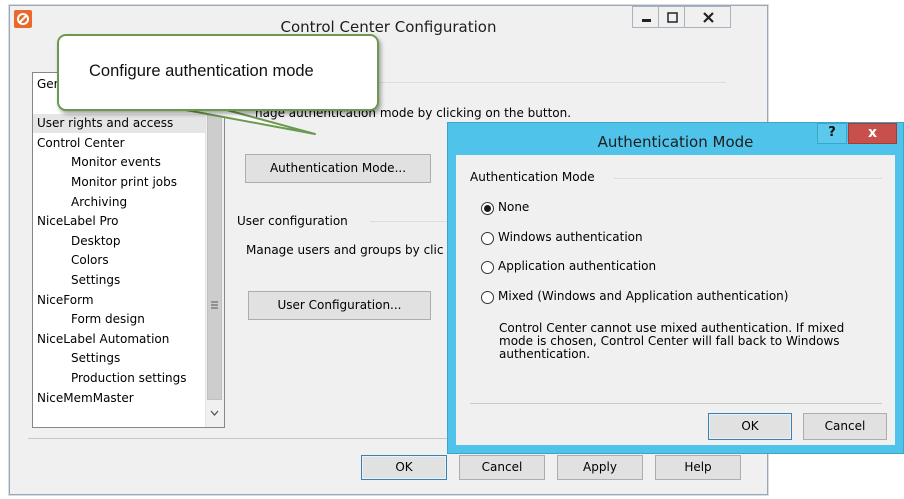 The width and height of the screenshot is (904, 499). I want to click on radio-checked-icon, so click(487, 208).